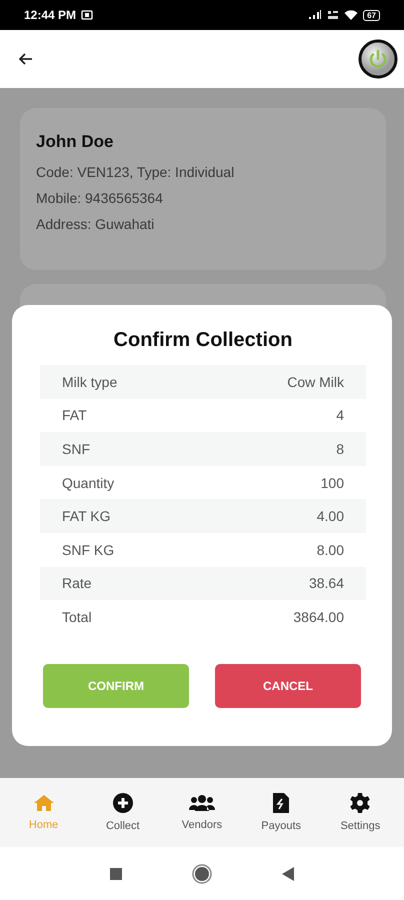 The height and width of the screenshot is (900, 404). What do you see at coordinates (203, 340) in the screenshot?
I see `dialog-title: Confirm Collection` at bounding box center [203, 340].